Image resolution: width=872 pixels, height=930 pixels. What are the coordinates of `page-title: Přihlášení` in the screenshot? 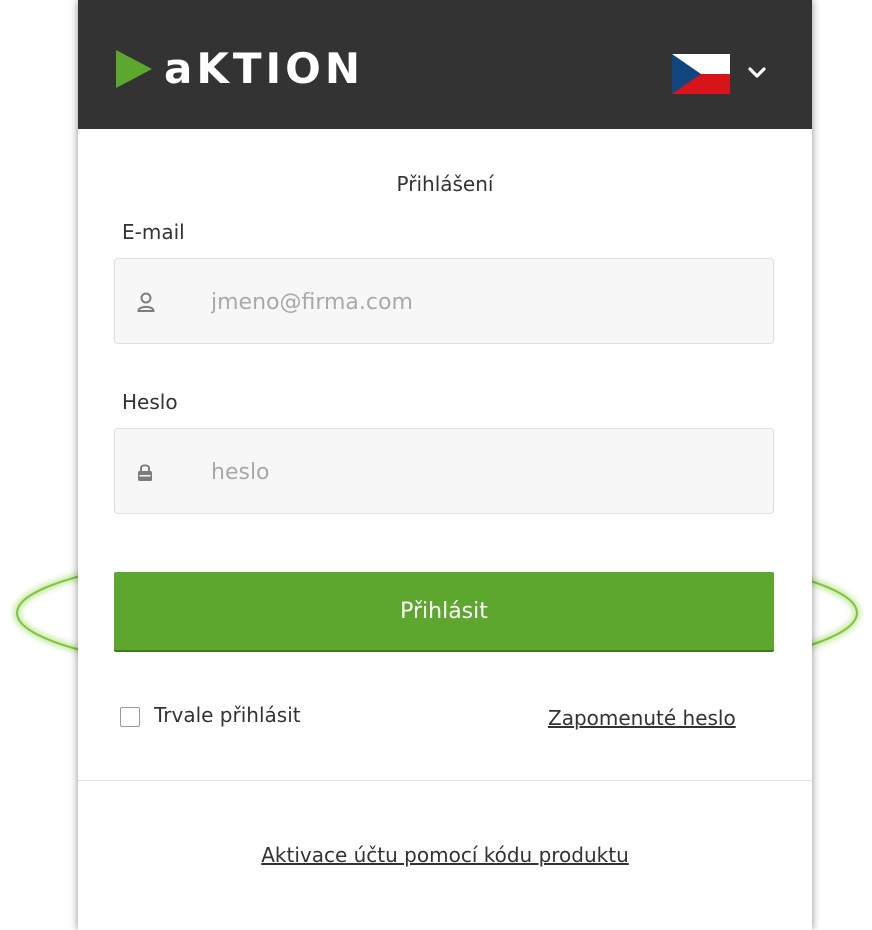 It's located at (445, 184).